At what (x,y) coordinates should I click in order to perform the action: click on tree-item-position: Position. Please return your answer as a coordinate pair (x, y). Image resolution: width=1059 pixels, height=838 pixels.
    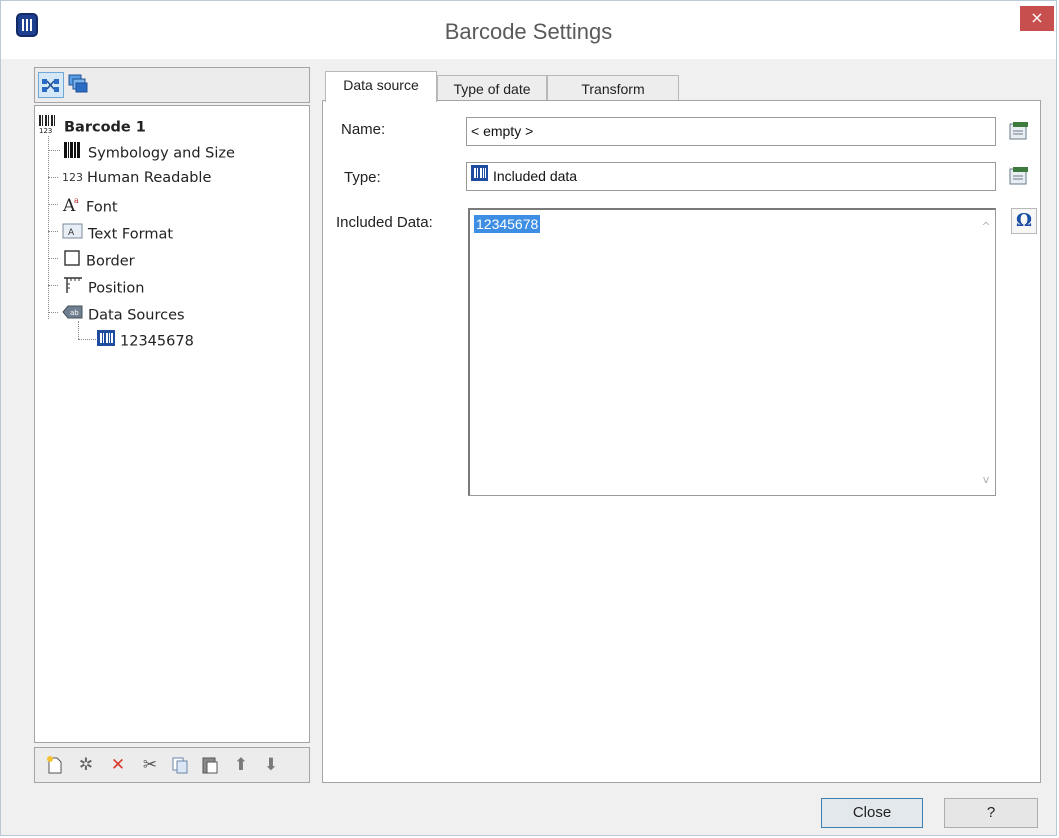
    Looking at the image, I should click on (103, 286).